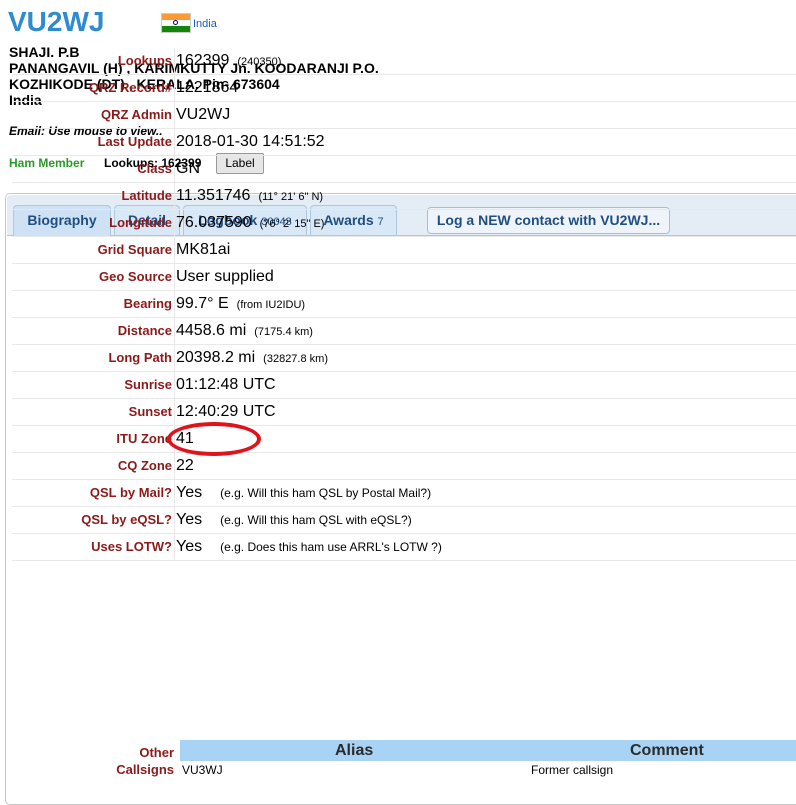  I want to click on other-callsigns-table: Alias Comment VU3WJ Former callsign, so click(488, 759).